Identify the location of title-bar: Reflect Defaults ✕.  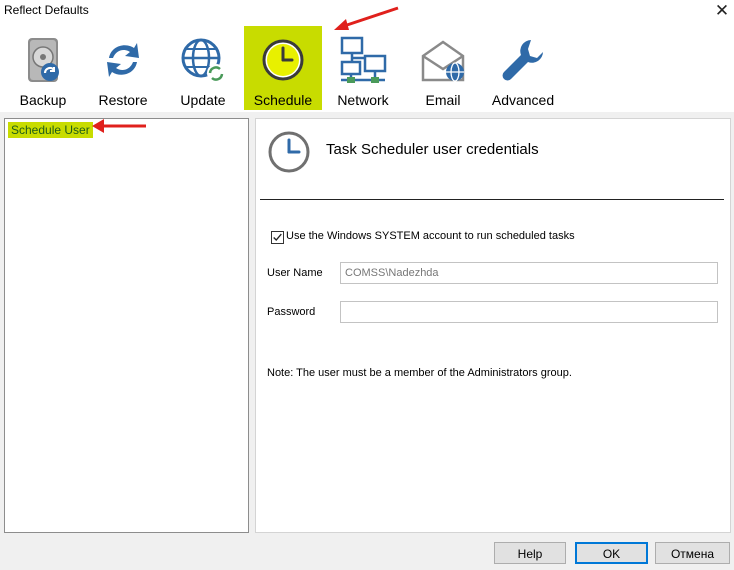
(367, 12).